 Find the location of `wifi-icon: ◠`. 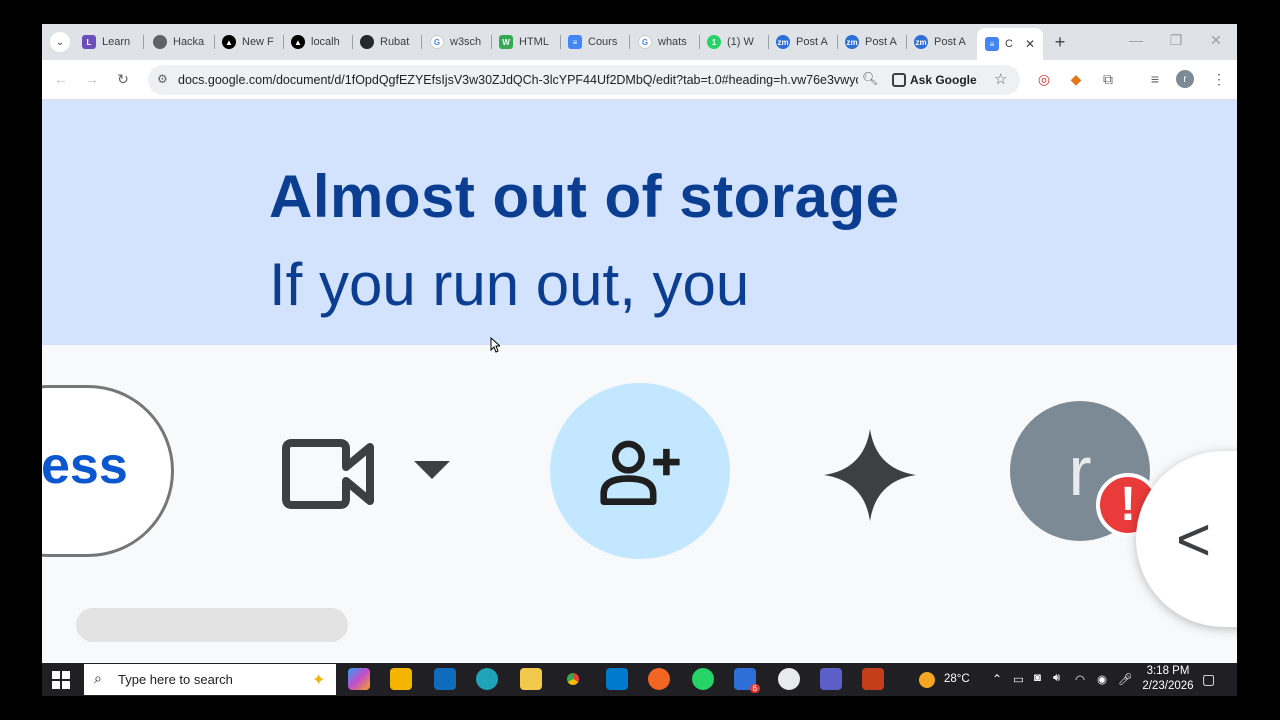

wifi-icon: ◠ is located at coordinates (1080, 679).